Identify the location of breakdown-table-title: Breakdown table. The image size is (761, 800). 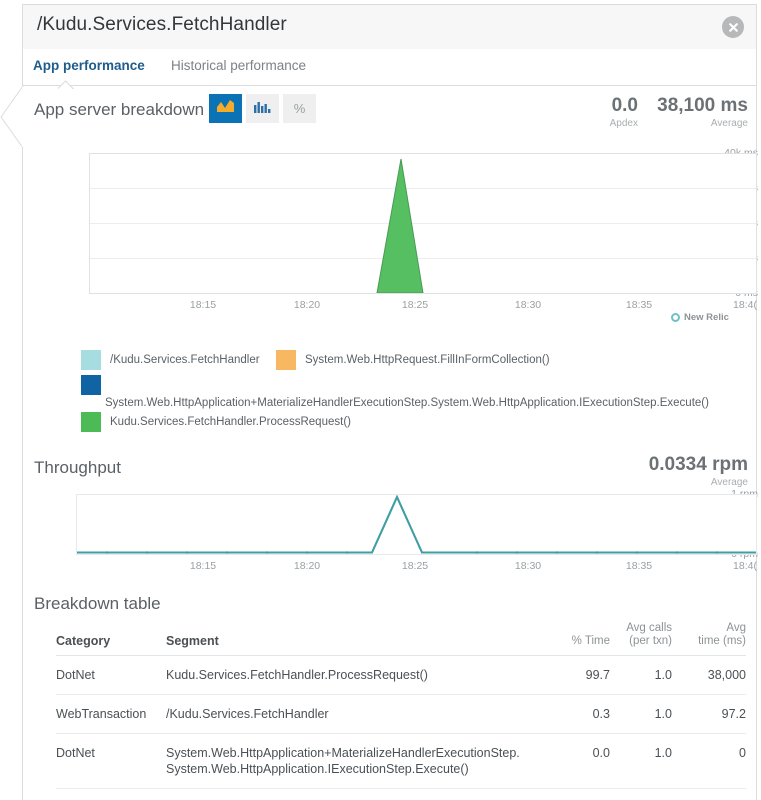
(97, 603).